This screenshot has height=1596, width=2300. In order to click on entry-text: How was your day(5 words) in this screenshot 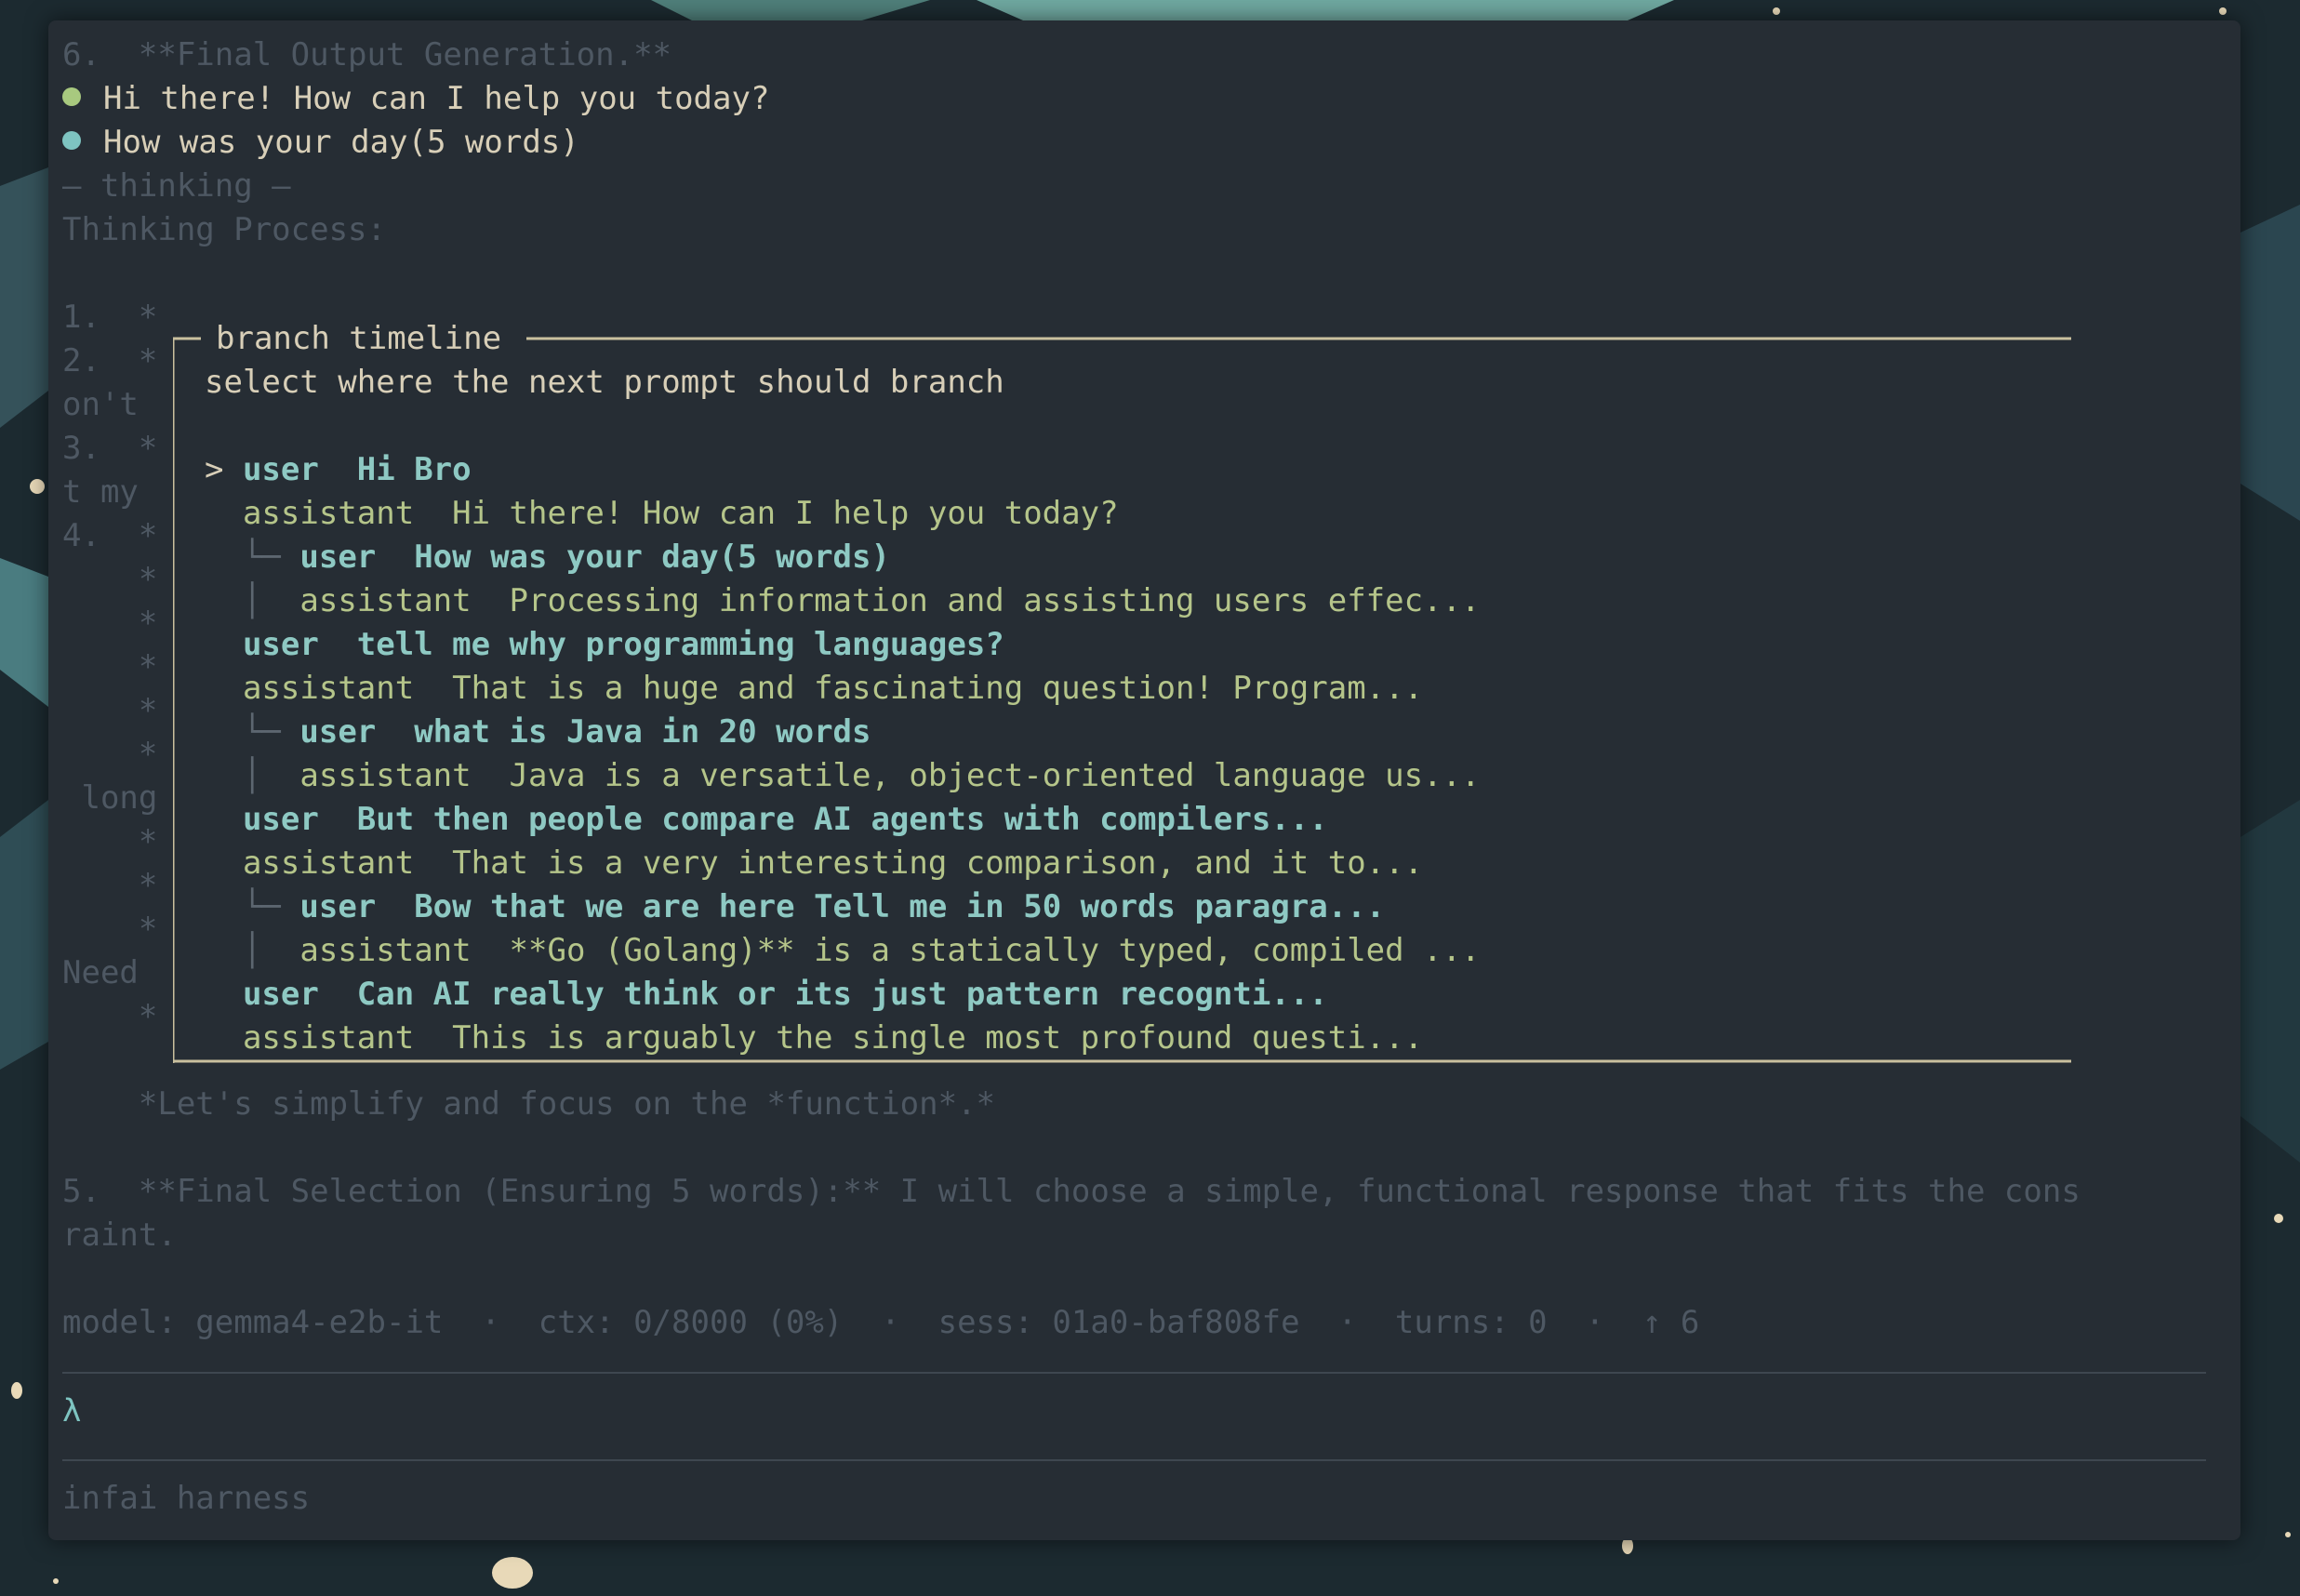, I will do `click(652, 558)`.